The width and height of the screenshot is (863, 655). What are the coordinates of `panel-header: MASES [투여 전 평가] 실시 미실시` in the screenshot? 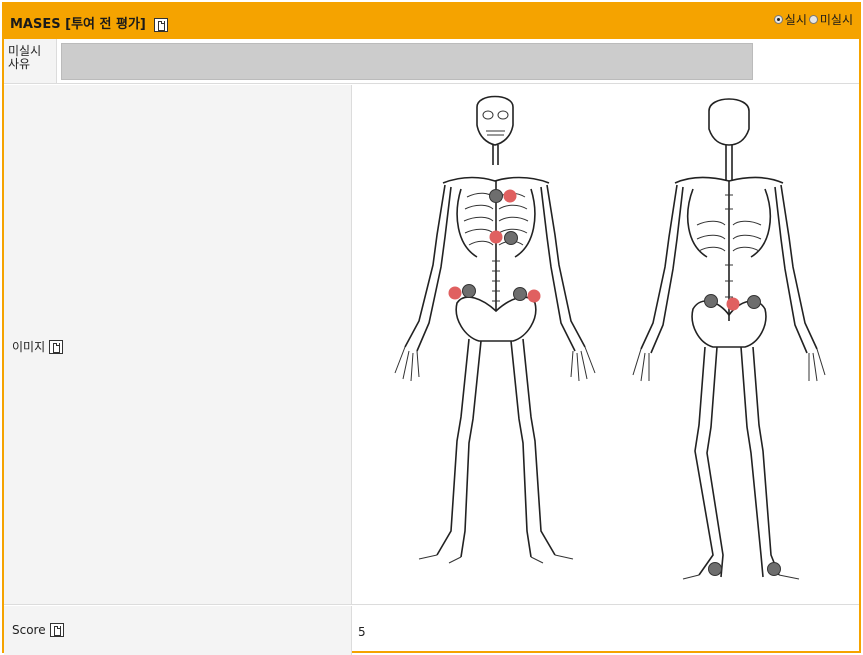 It's located at (431, 21).